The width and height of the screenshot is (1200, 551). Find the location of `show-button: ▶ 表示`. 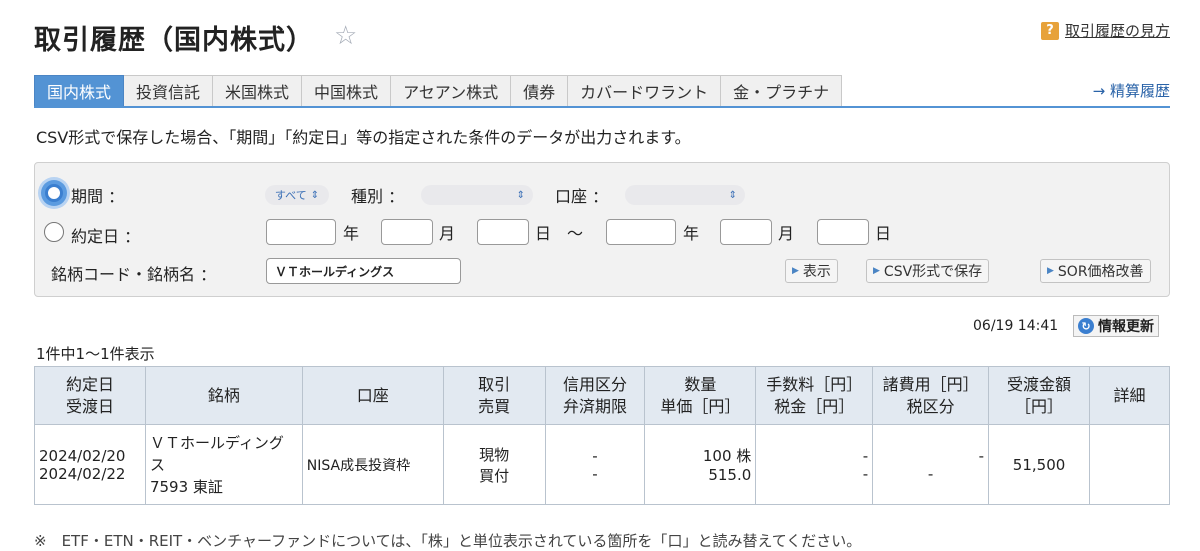

show-button: ▶ 表示 is located at coordinates (811, 271).